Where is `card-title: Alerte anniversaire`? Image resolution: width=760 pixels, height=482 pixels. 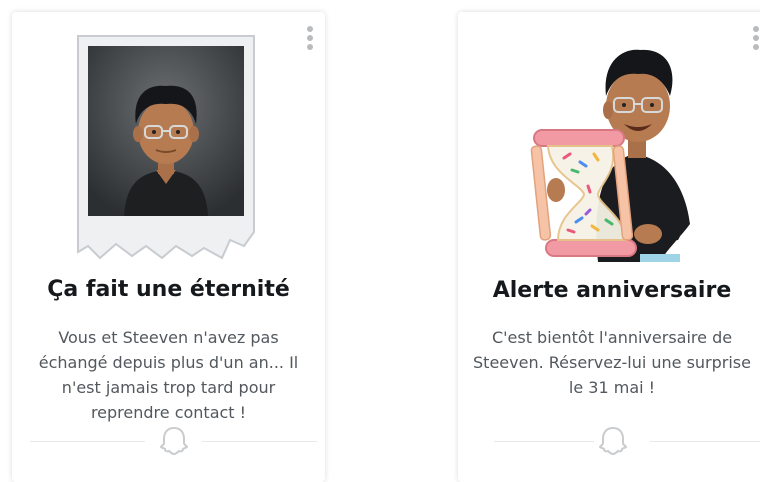 card-title: Alerte anniversaire is located at coordinates (612, 290).